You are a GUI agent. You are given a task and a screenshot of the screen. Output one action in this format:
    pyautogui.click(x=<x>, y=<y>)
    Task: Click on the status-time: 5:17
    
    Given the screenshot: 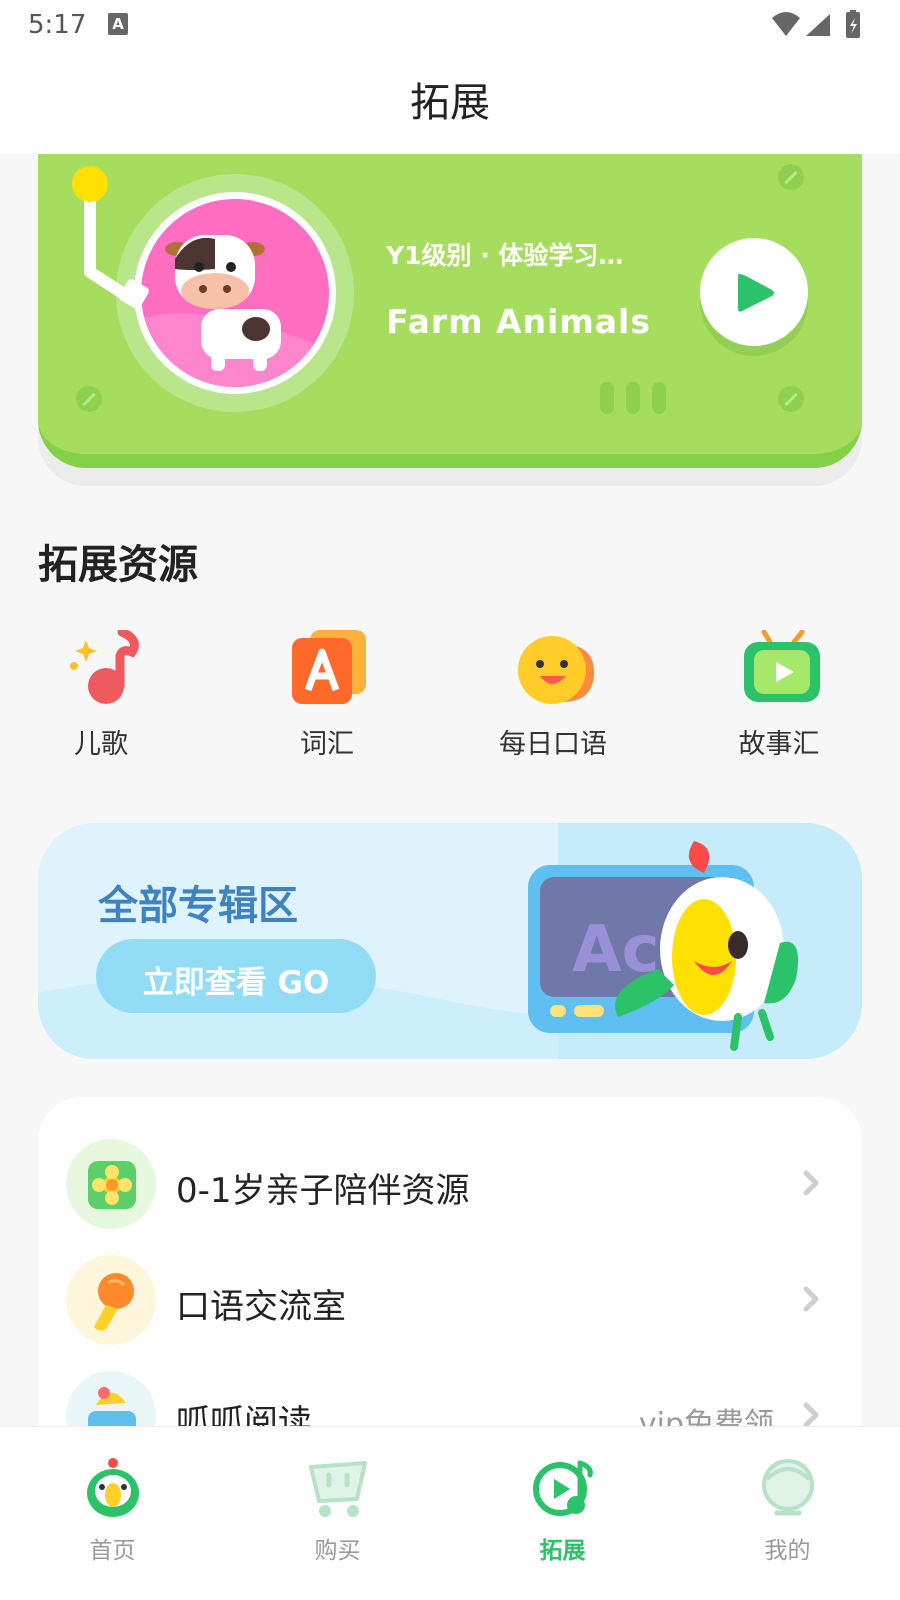 What is the action you would take?
    pyautogui.click(x=57, y=25)
    